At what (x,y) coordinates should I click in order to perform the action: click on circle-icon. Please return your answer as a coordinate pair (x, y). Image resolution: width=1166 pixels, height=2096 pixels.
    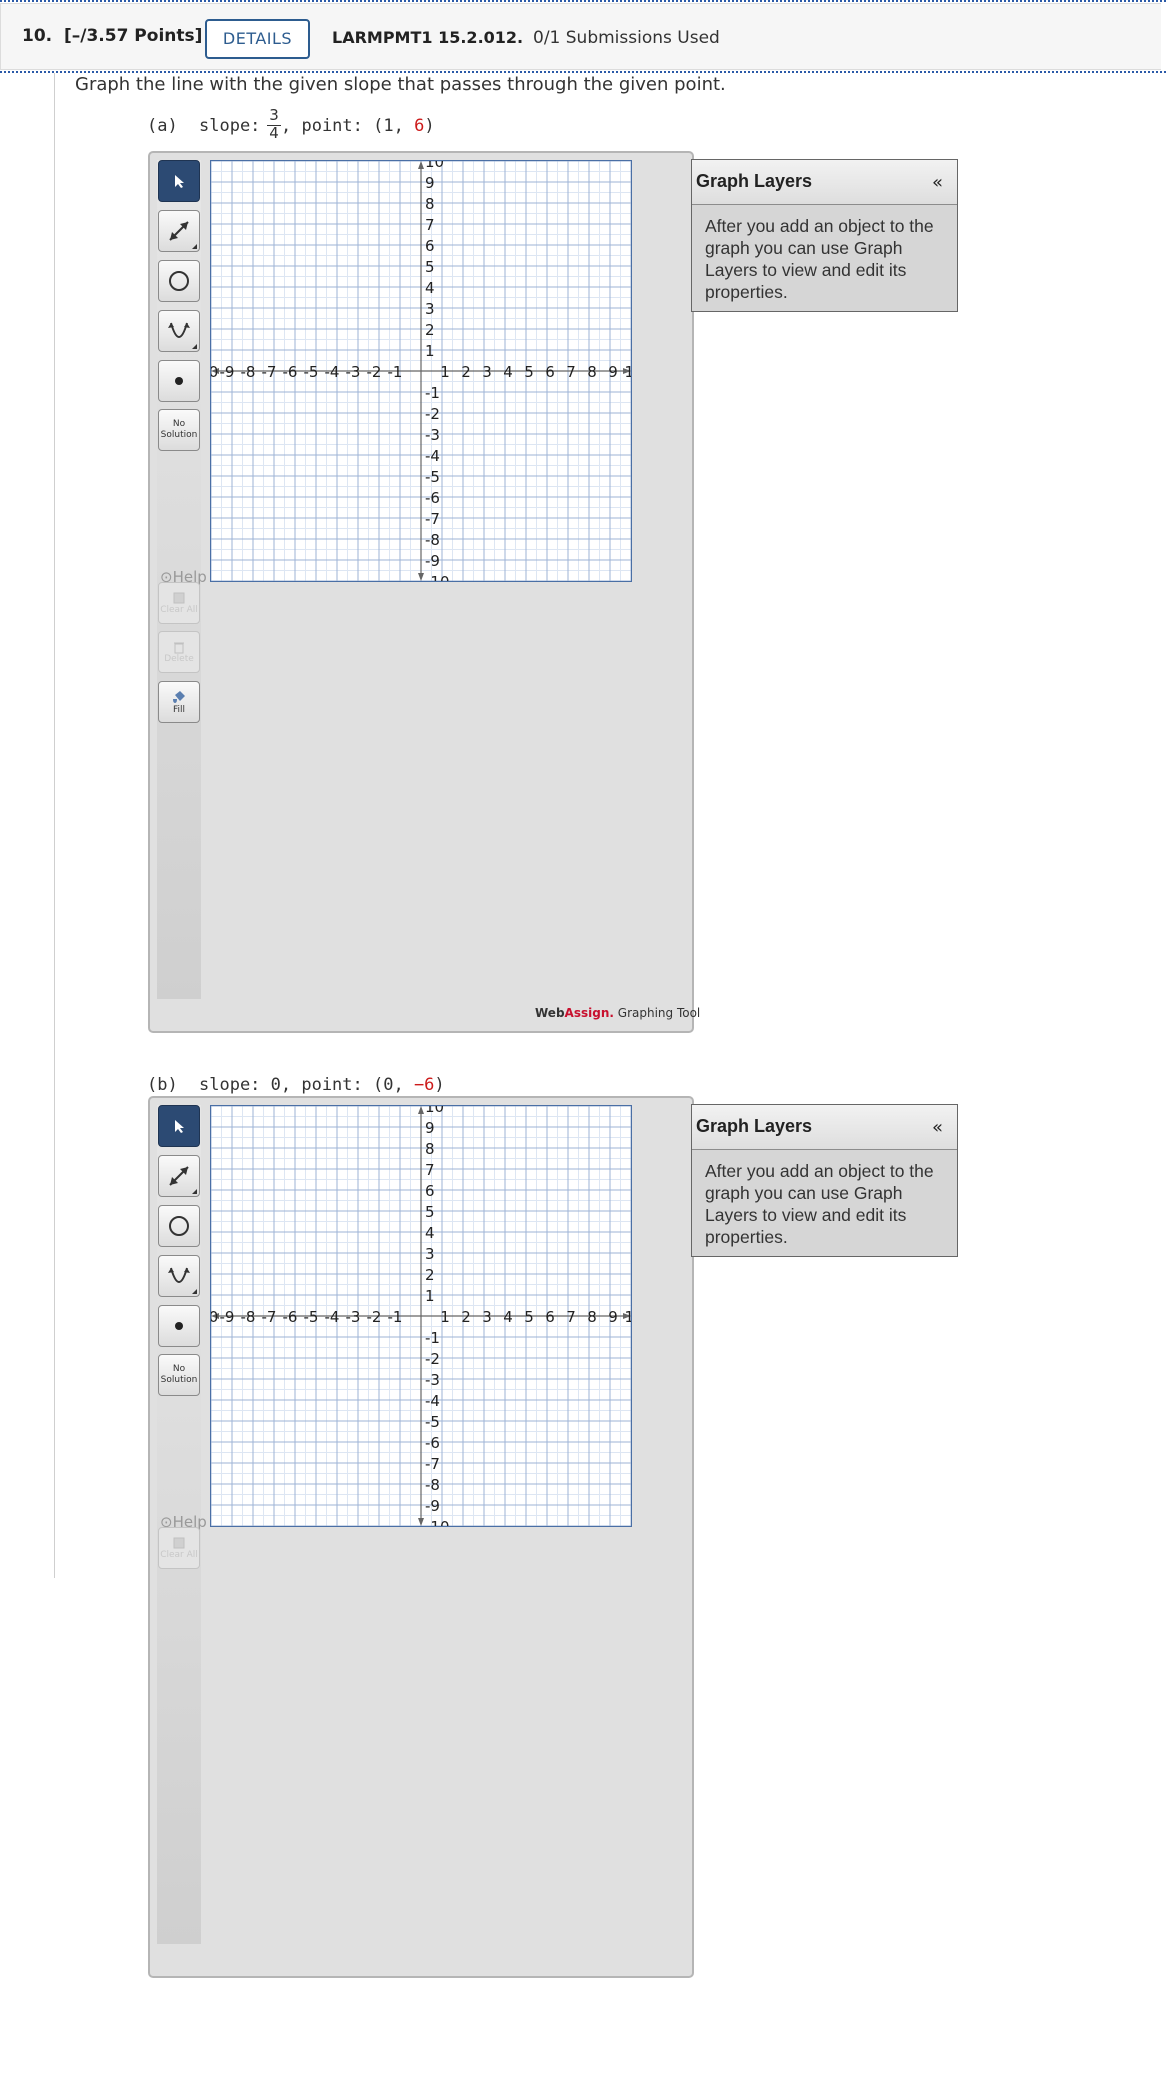
    Looking at the image, I should click on (179, 281).